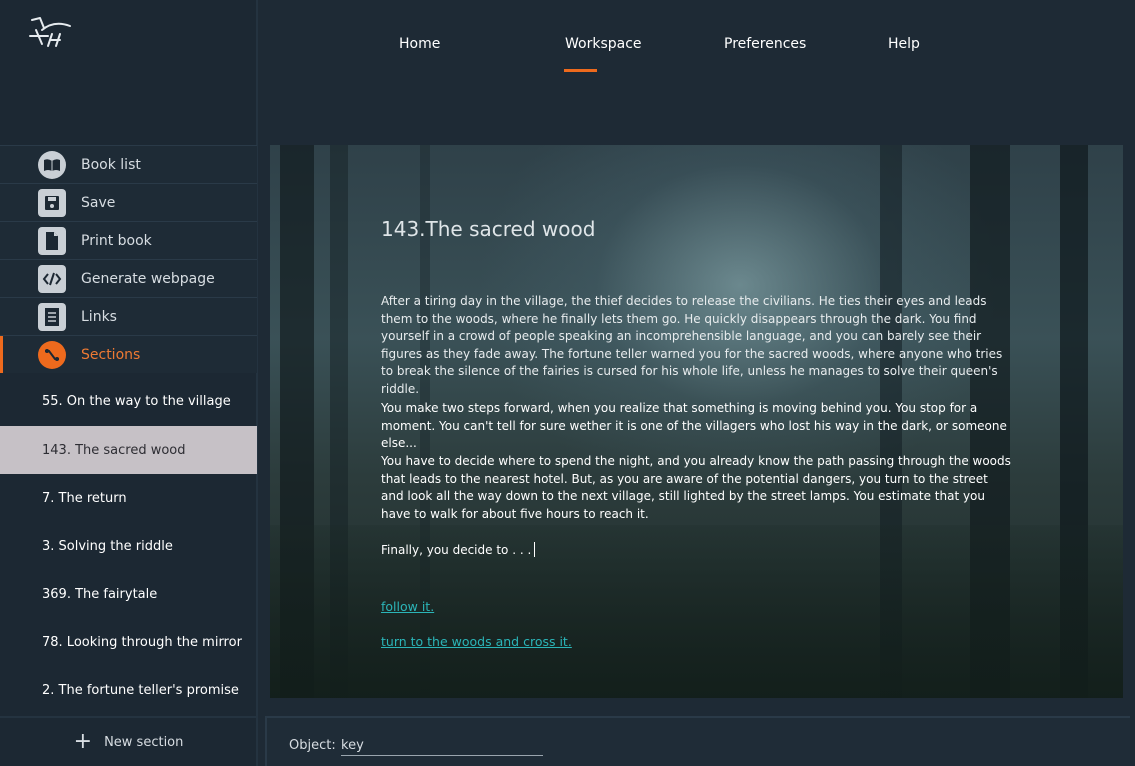 The image size is (1135, 766). What do you see at coordinates (697, 50) in the screenshot?
I see `top-navigation: Home Workspace Preferences Help` at bounding box center [697, 50].